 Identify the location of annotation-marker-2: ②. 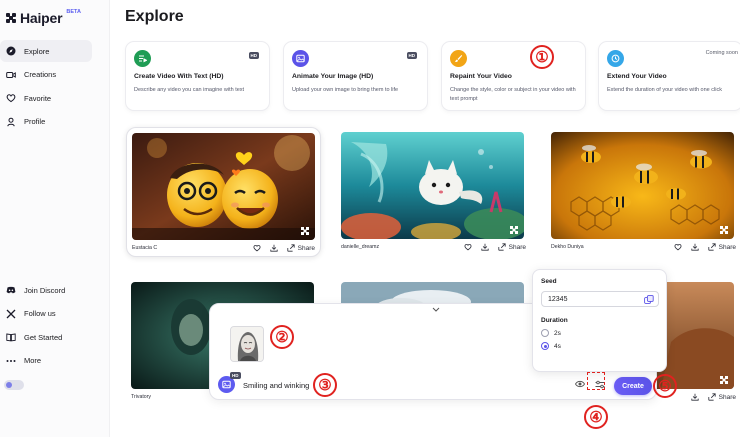
(282, 337).